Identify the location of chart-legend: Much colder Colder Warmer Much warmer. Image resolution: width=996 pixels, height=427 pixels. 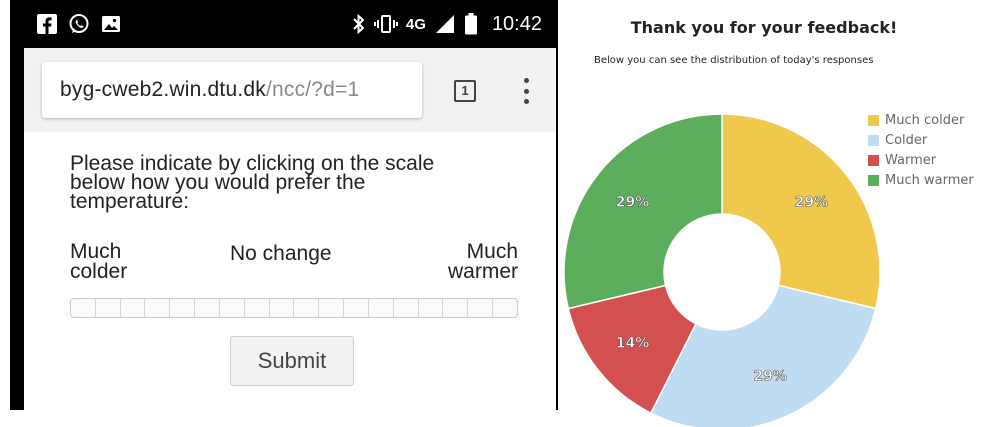
(921, 150).